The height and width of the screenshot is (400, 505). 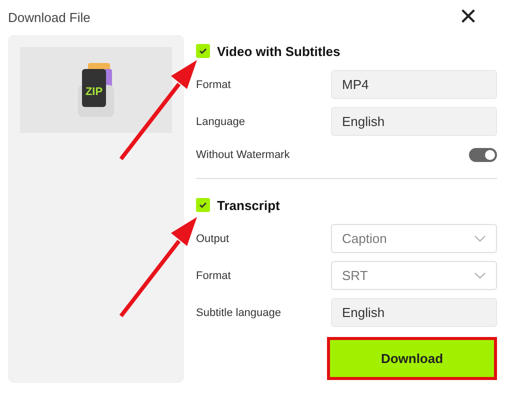 I want to click on field-label: Subtitle language, so click(x=239, y=312).